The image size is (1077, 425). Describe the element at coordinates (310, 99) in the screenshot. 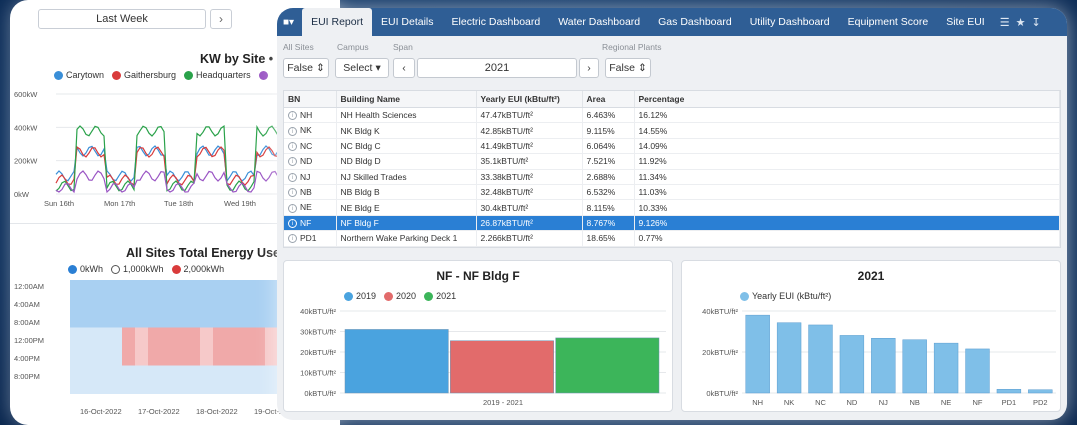

I see `col-bn: BN` at that location.